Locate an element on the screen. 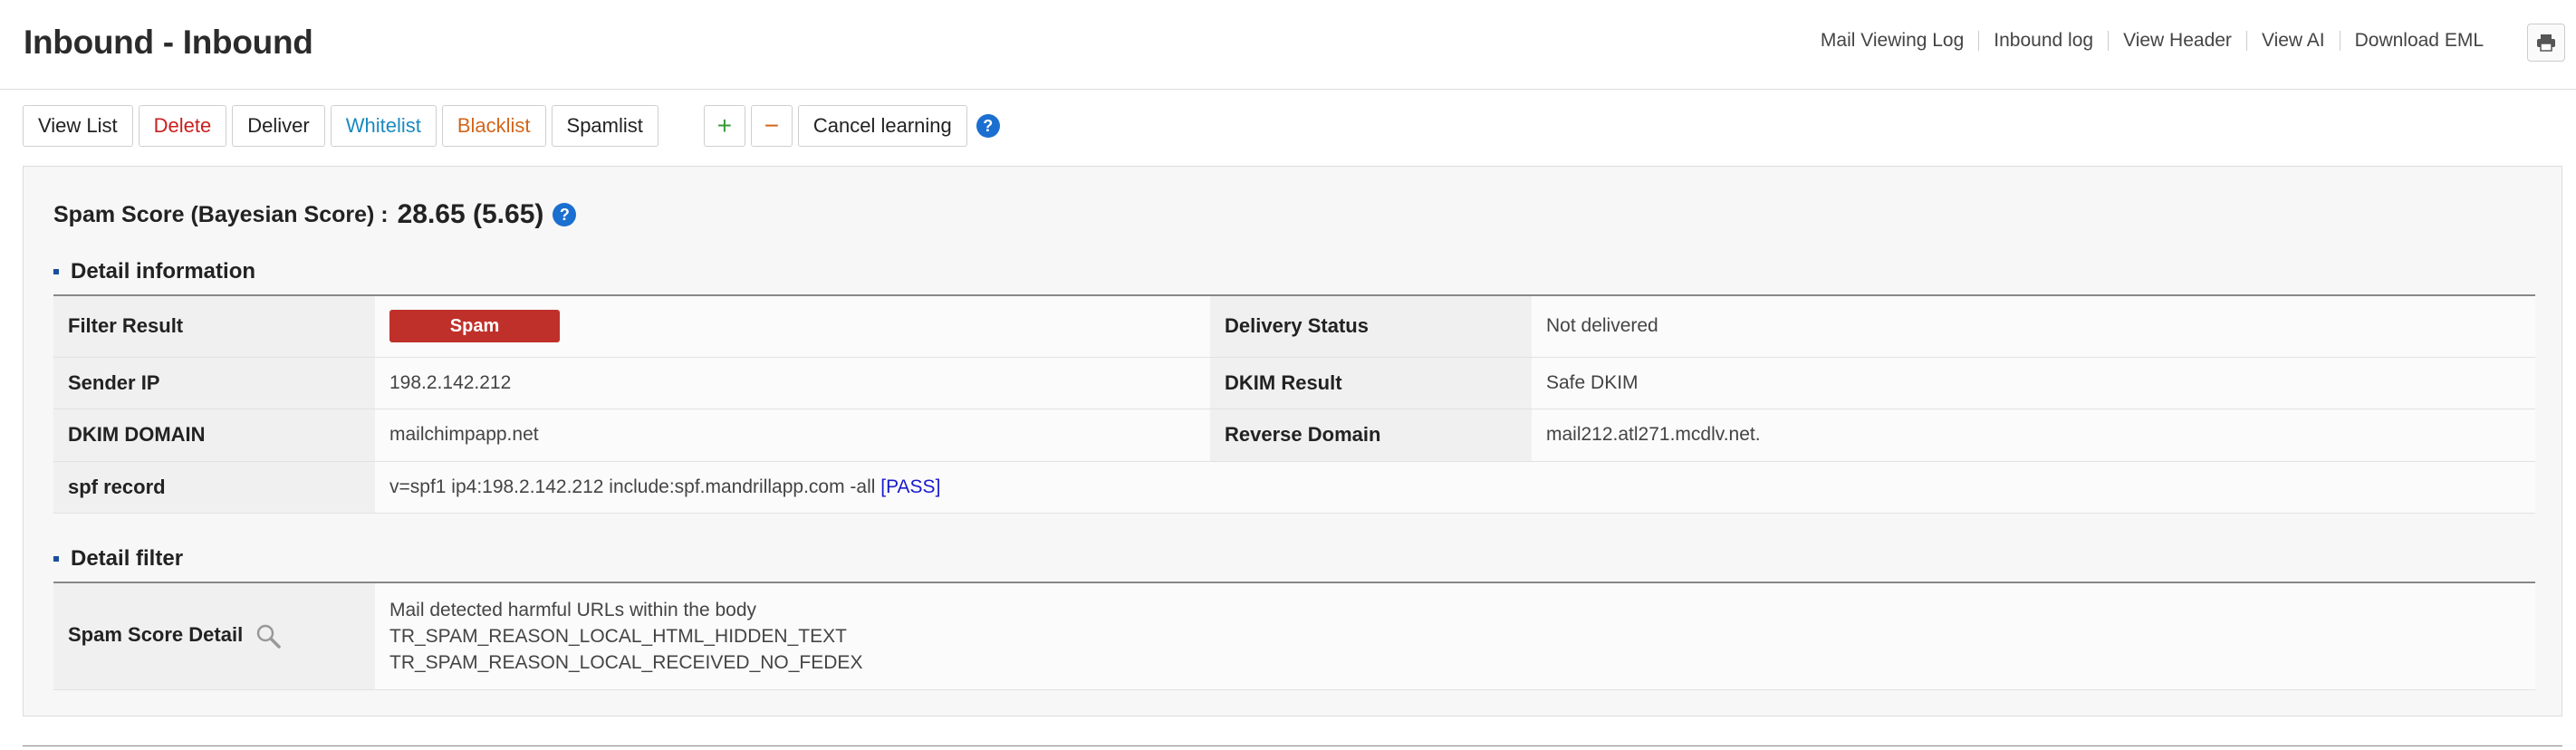  page-title: Inbound - Inbound is located at coordinates (168, 42).